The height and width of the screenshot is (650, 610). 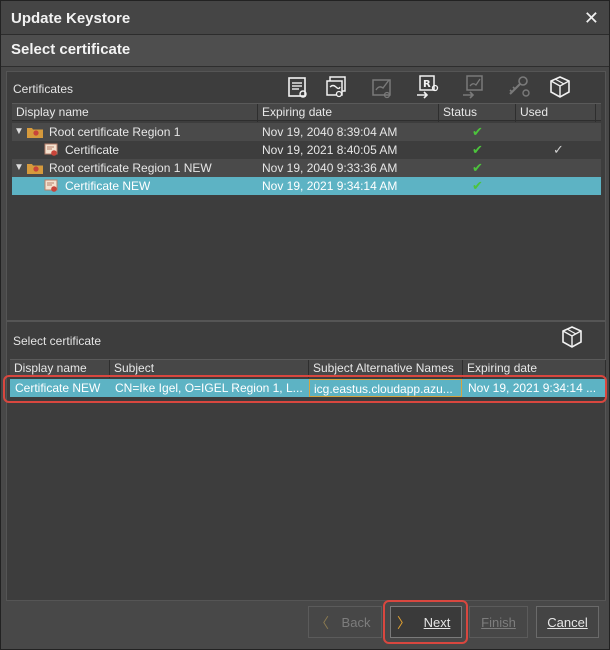 I want to click on window-title: Update Keystore, so click(x=71, y=18).